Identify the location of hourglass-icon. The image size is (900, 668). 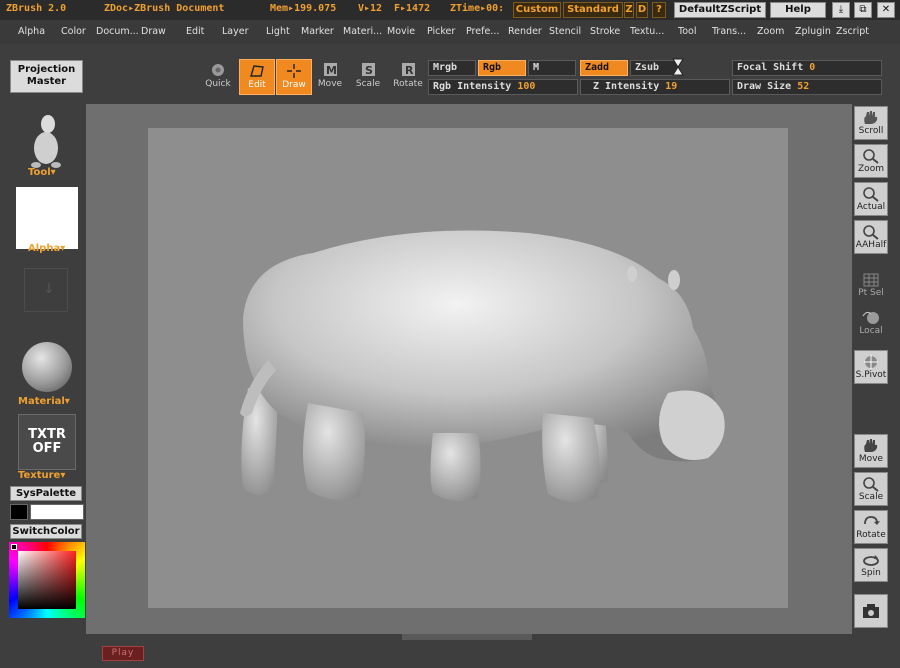
(678, 67).